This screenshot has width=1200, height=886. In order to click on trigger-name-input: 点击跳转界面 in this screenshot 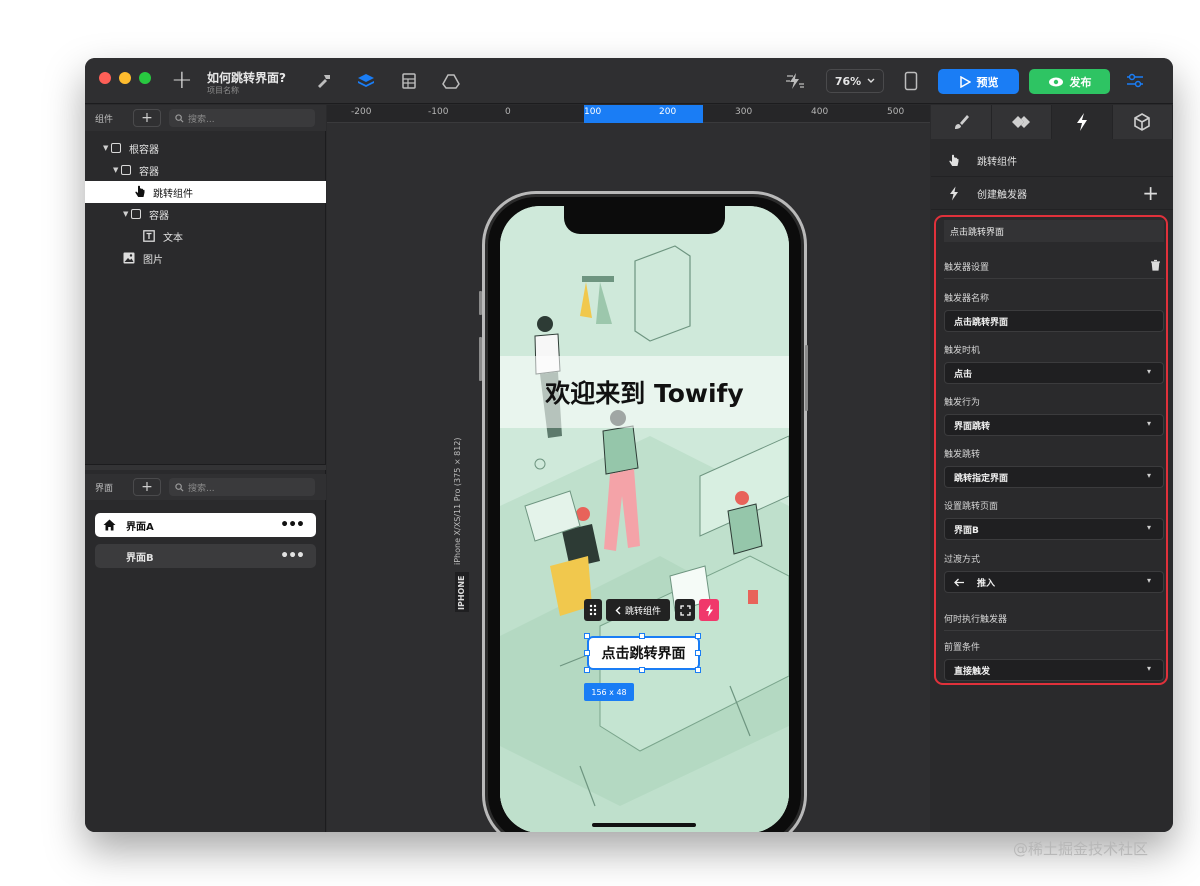, I will do `click(1054, 321)`.